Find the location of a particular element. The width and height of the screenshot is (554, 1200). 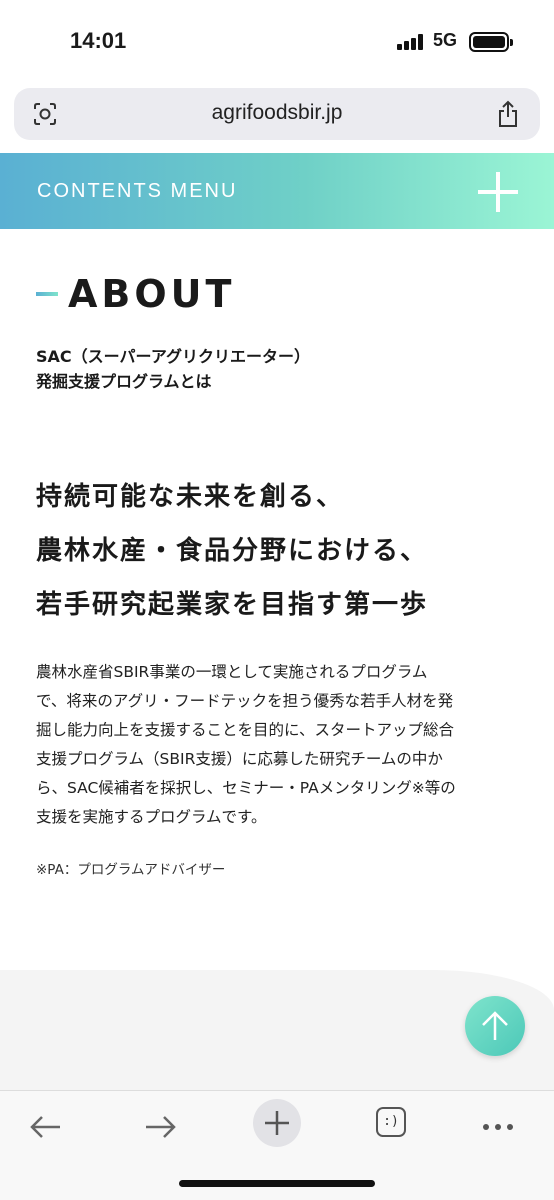

body-line: 掘し能力向上を支援することを目的に、スタートアップ総合 is located at coordinates (245, 730).